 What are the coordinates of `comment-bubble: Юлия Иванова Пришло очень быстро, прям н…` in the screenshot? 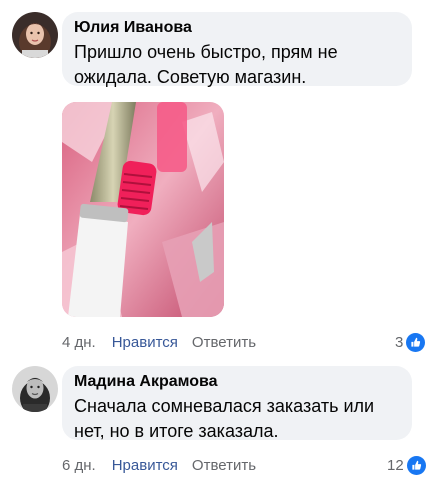 It's located at (237, 49).